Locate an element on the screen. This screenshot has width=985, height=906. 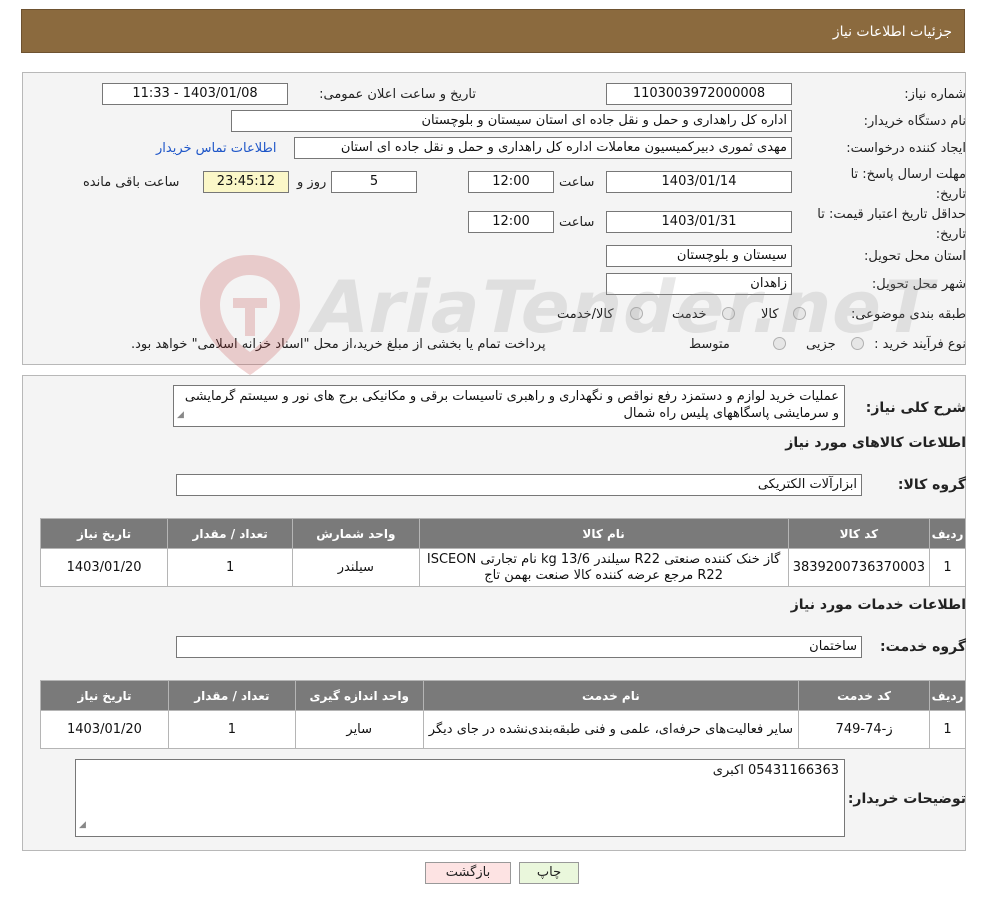
validity-time-label: ساعت is located at coordinates (577, 222).